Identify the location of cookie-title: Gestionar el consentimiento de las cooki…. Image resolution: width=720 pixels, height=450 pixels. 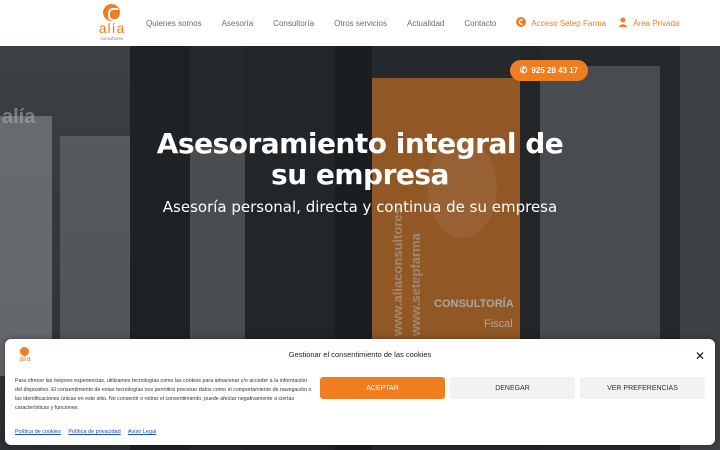
(360, 354).